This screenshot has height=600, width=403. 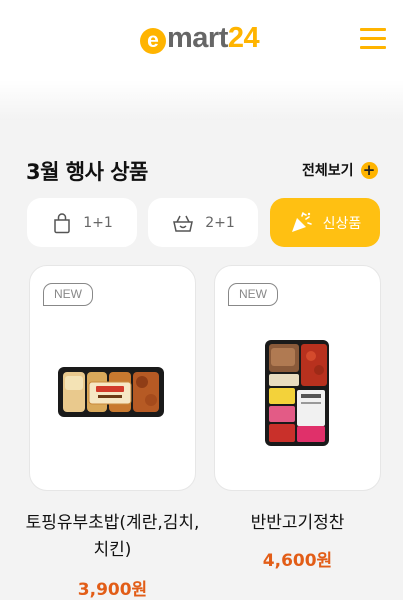 What do you see at coordinates (301, 221) in the screenshot?
I see `party-popper-icon` at bounding box center [301, 221].